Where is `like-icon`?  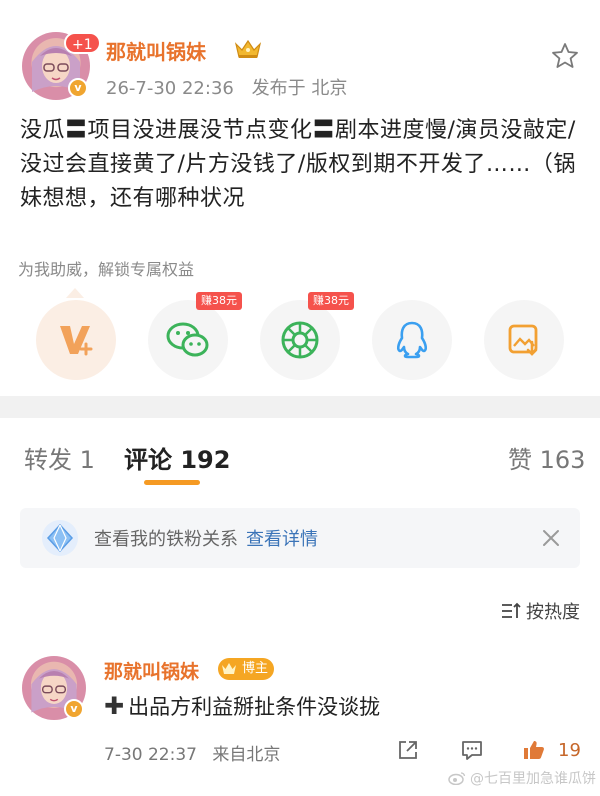
like-icon is located at coordinates (534, 750).